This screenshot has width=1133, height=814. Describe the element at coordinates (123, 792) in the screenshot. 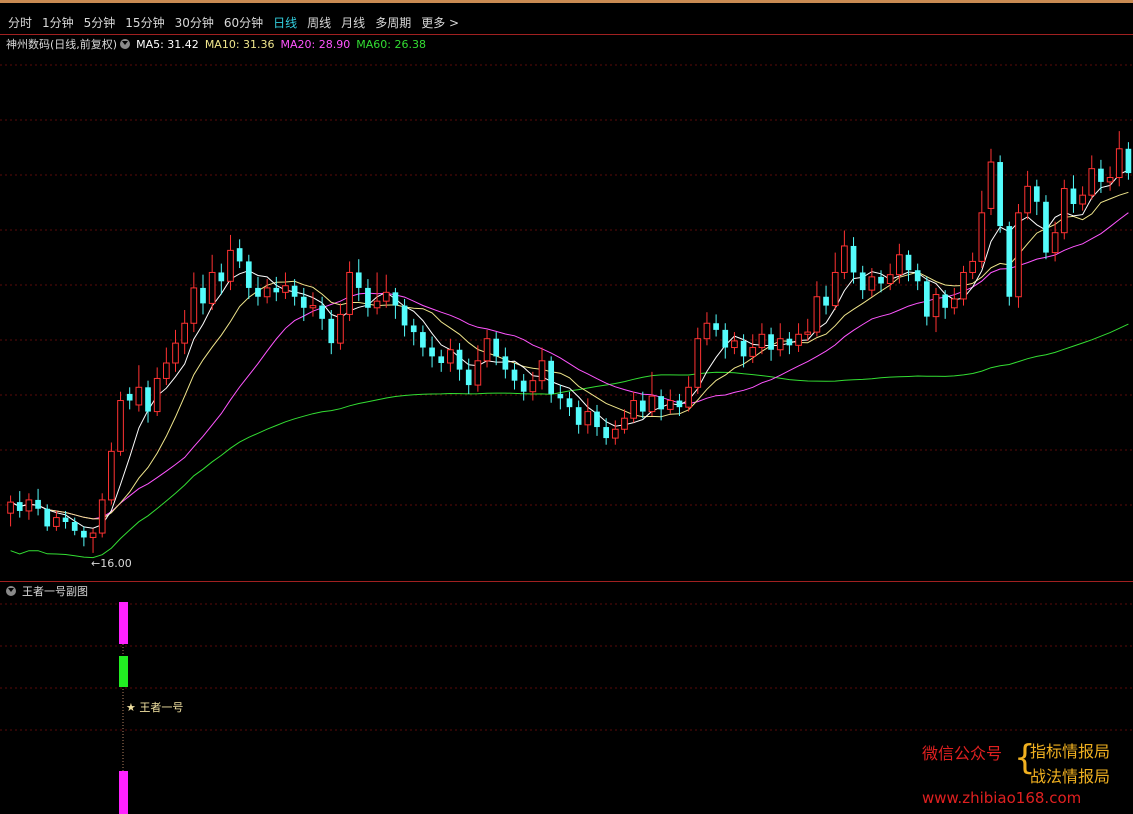

I see `sub-signal-magenta-bar` at that location.